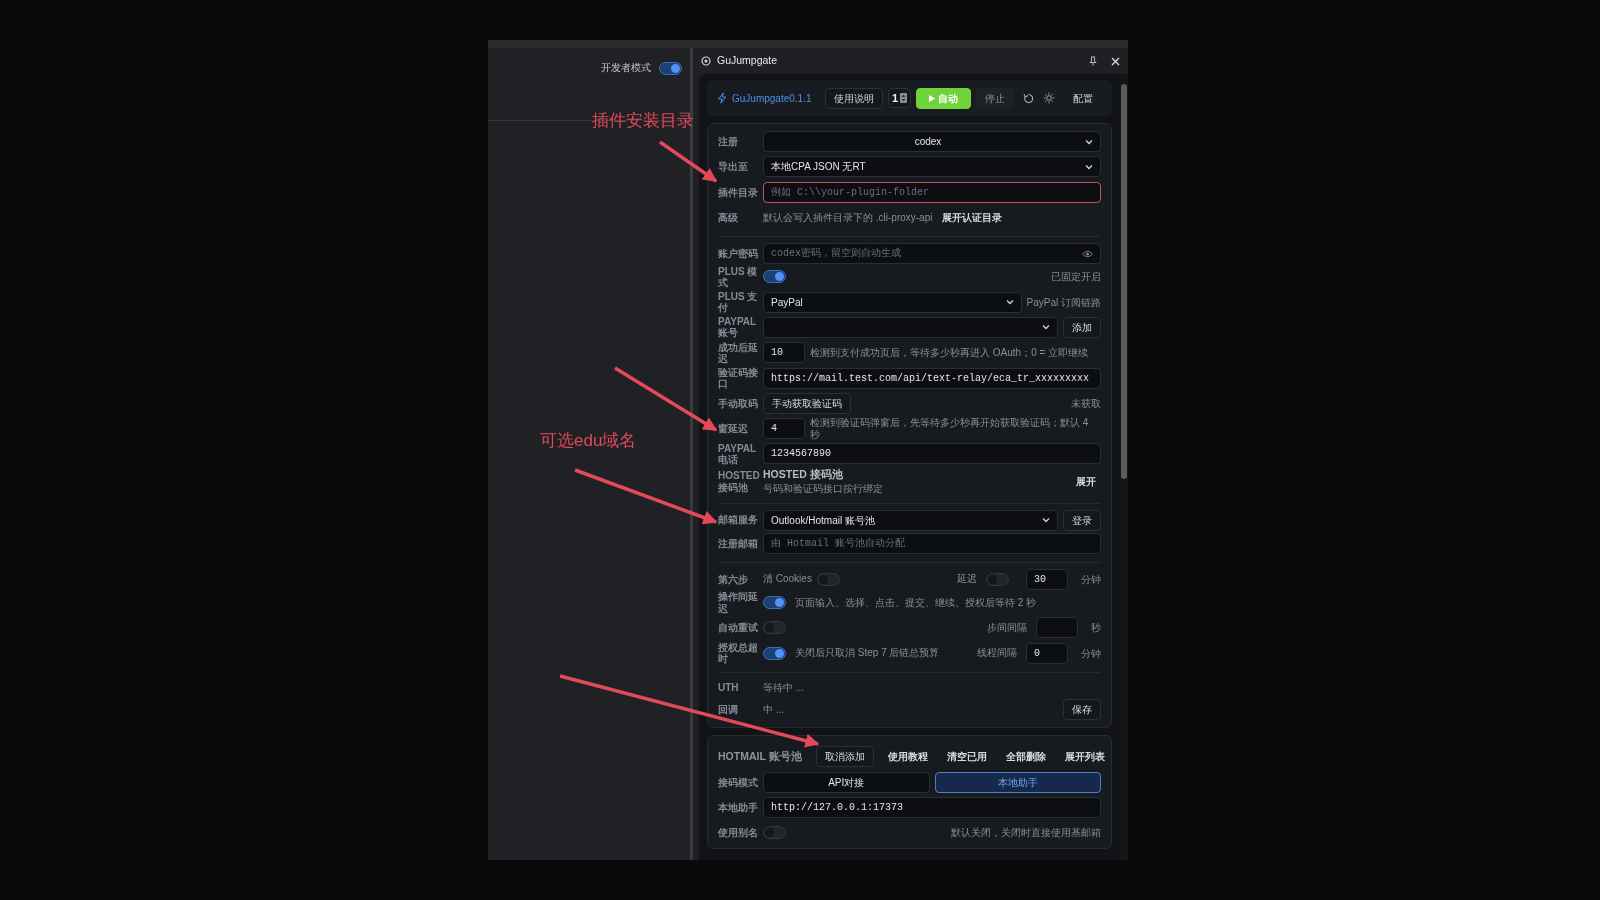  I want to click on spinner-icon, so click(904, 98).